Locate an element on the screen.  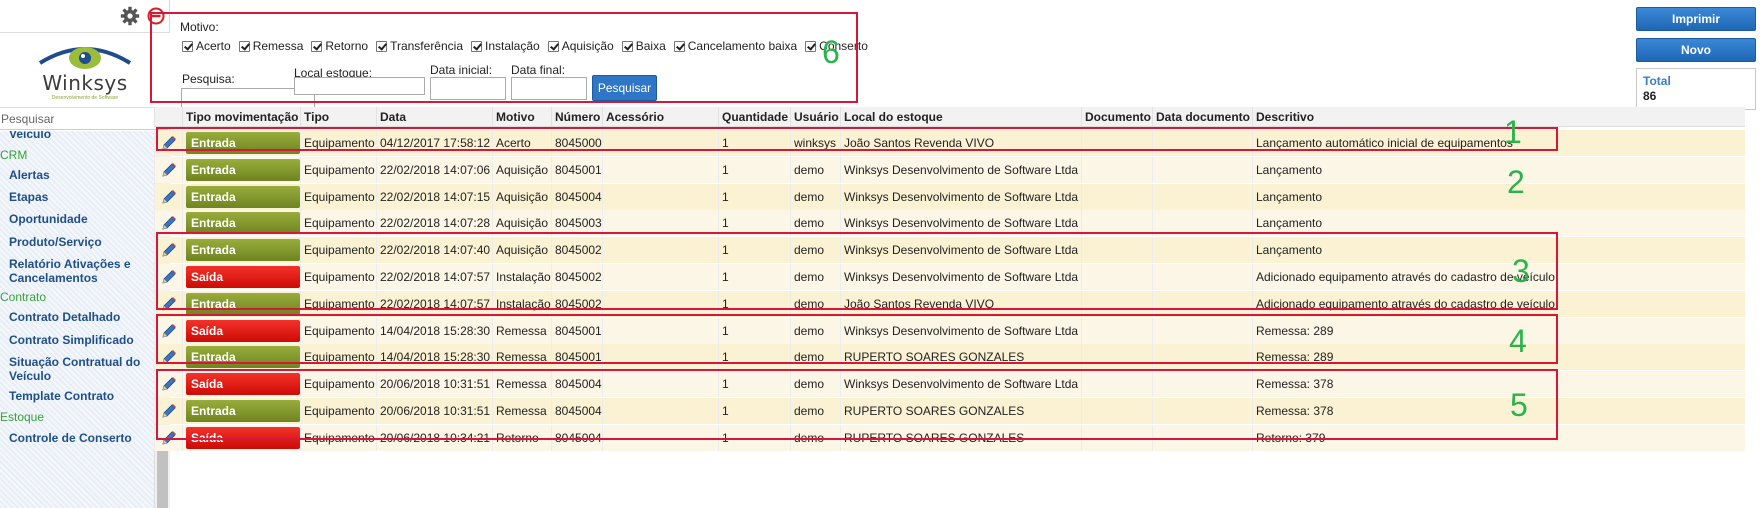
checkbox-baixa: Baixa is located at coordinates (643, 46).